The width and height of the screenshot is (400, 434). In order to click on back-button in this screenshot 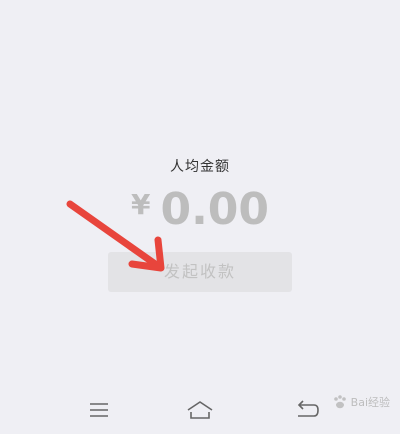, I will do `click(307, 410)`.